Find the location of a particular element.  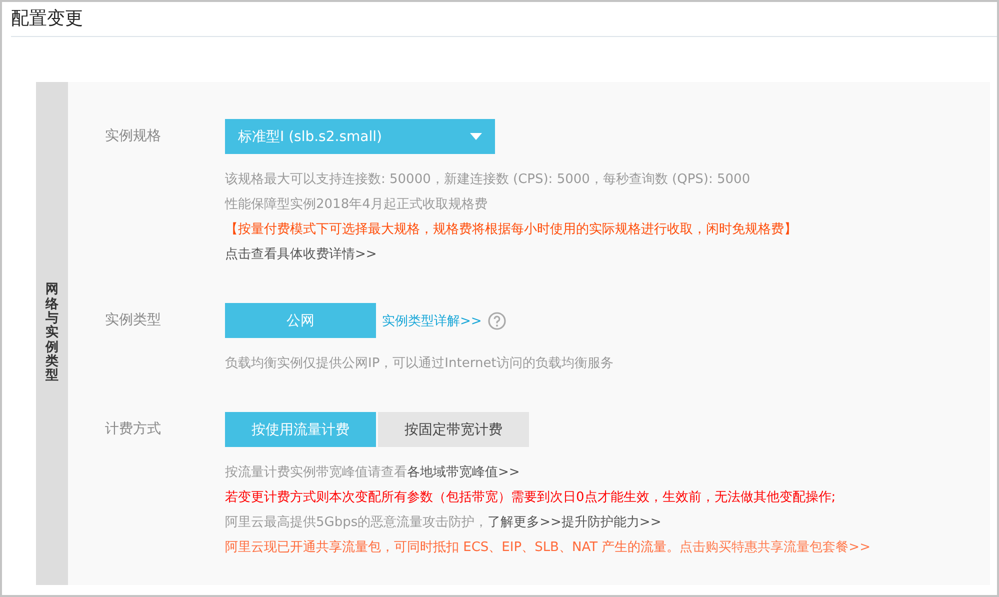

option-button: 按固定带宽计费 is located at coordinates (453, 429).